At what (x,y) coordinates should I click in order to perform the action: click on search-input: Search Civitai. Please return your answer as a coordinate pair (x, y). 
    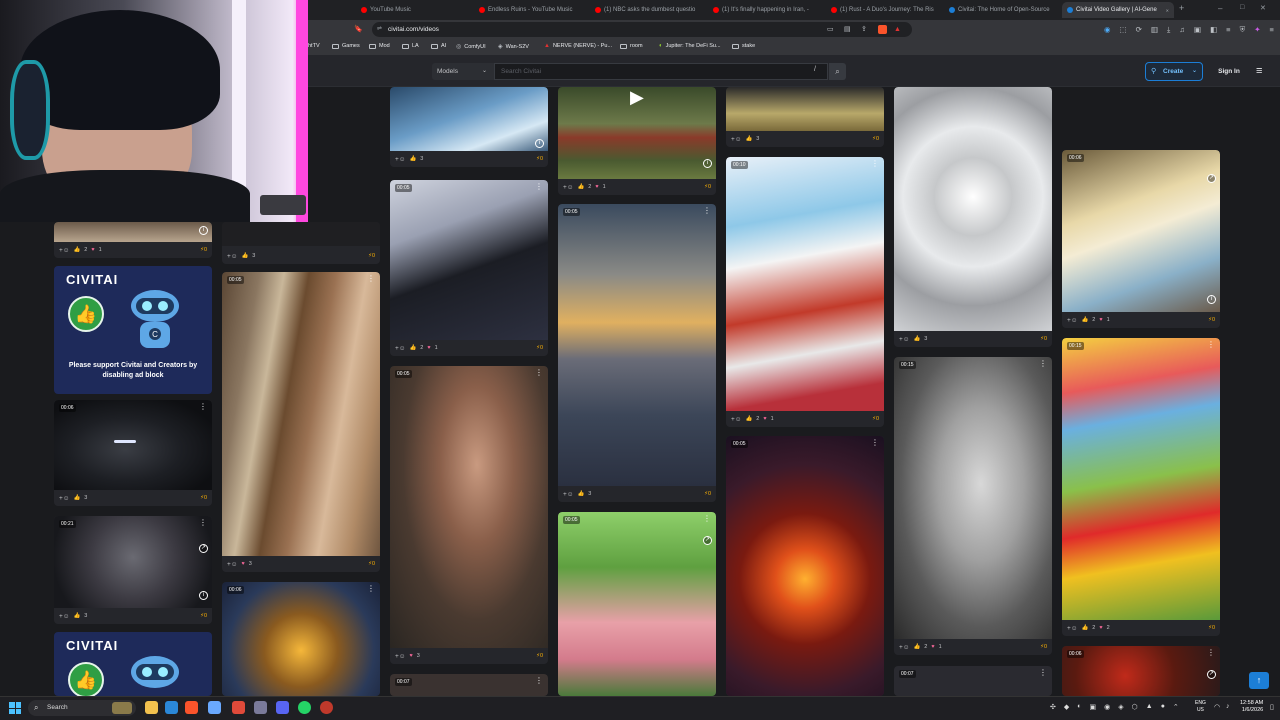
    Looking at the image, I should click on (661, 71).